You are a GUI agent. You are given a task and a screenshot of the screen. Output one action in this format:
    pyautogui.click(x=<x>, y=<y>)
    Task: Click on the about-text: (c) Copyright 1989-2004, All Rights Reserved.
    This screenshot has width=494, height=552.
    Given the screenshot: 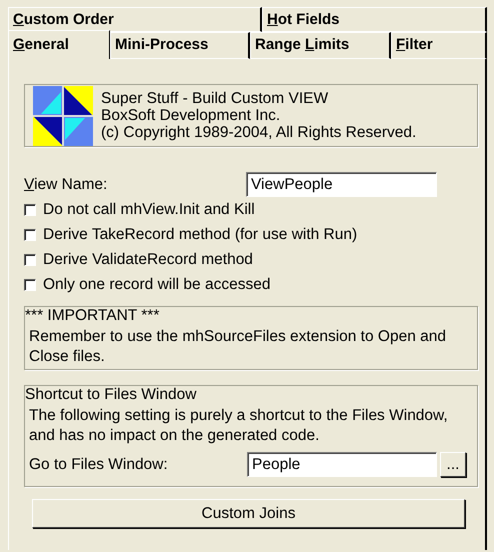 What is the action you would take?
    pyautogui.click(x=258, y=132)
    